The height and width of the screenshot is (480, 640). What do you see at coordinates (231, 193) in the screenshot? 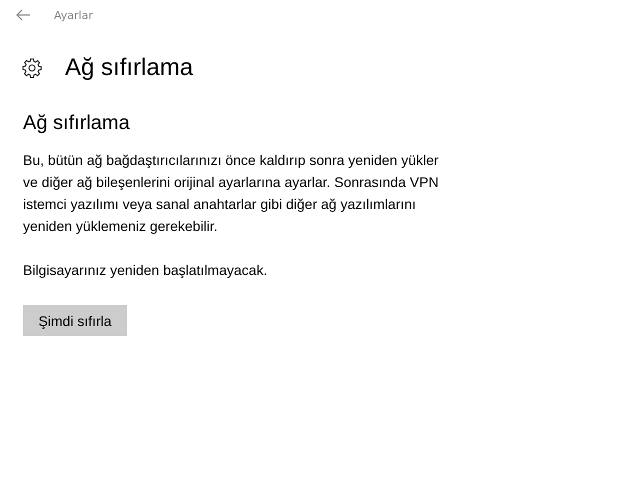
I see `description-text: Bu, bütün ağ bağdaştırıcılarınızı önce kaldırıp sonra yeniden yükler ve diğer ağ bileşenlerini orijinal ayarlarına ayarlar. Sonrasında VPN istemci yazılımı veya sanal anahtarlar gibi diğer ağ yazılımlarını yeniden yüklemeniz gerekebilir.` at bounding box center [231, 193].